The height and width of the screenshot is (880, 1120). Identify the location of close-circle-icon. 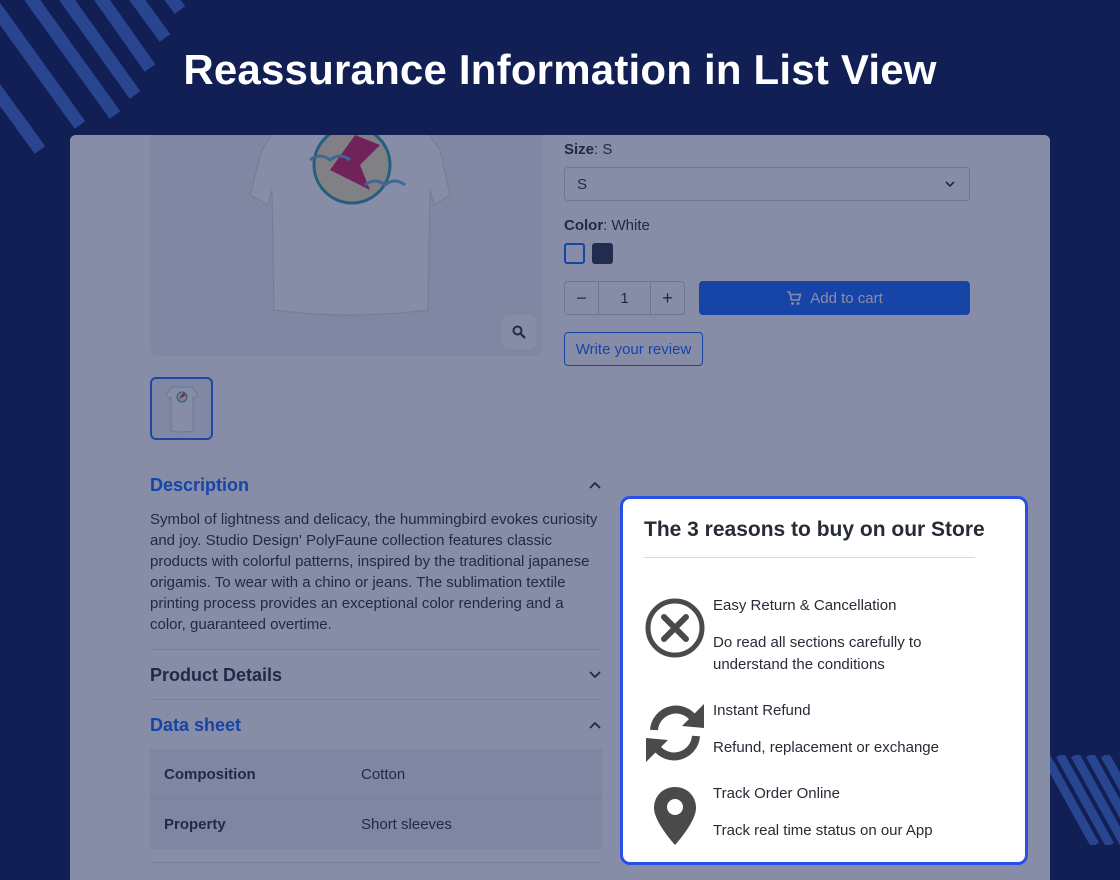
(675, 628).